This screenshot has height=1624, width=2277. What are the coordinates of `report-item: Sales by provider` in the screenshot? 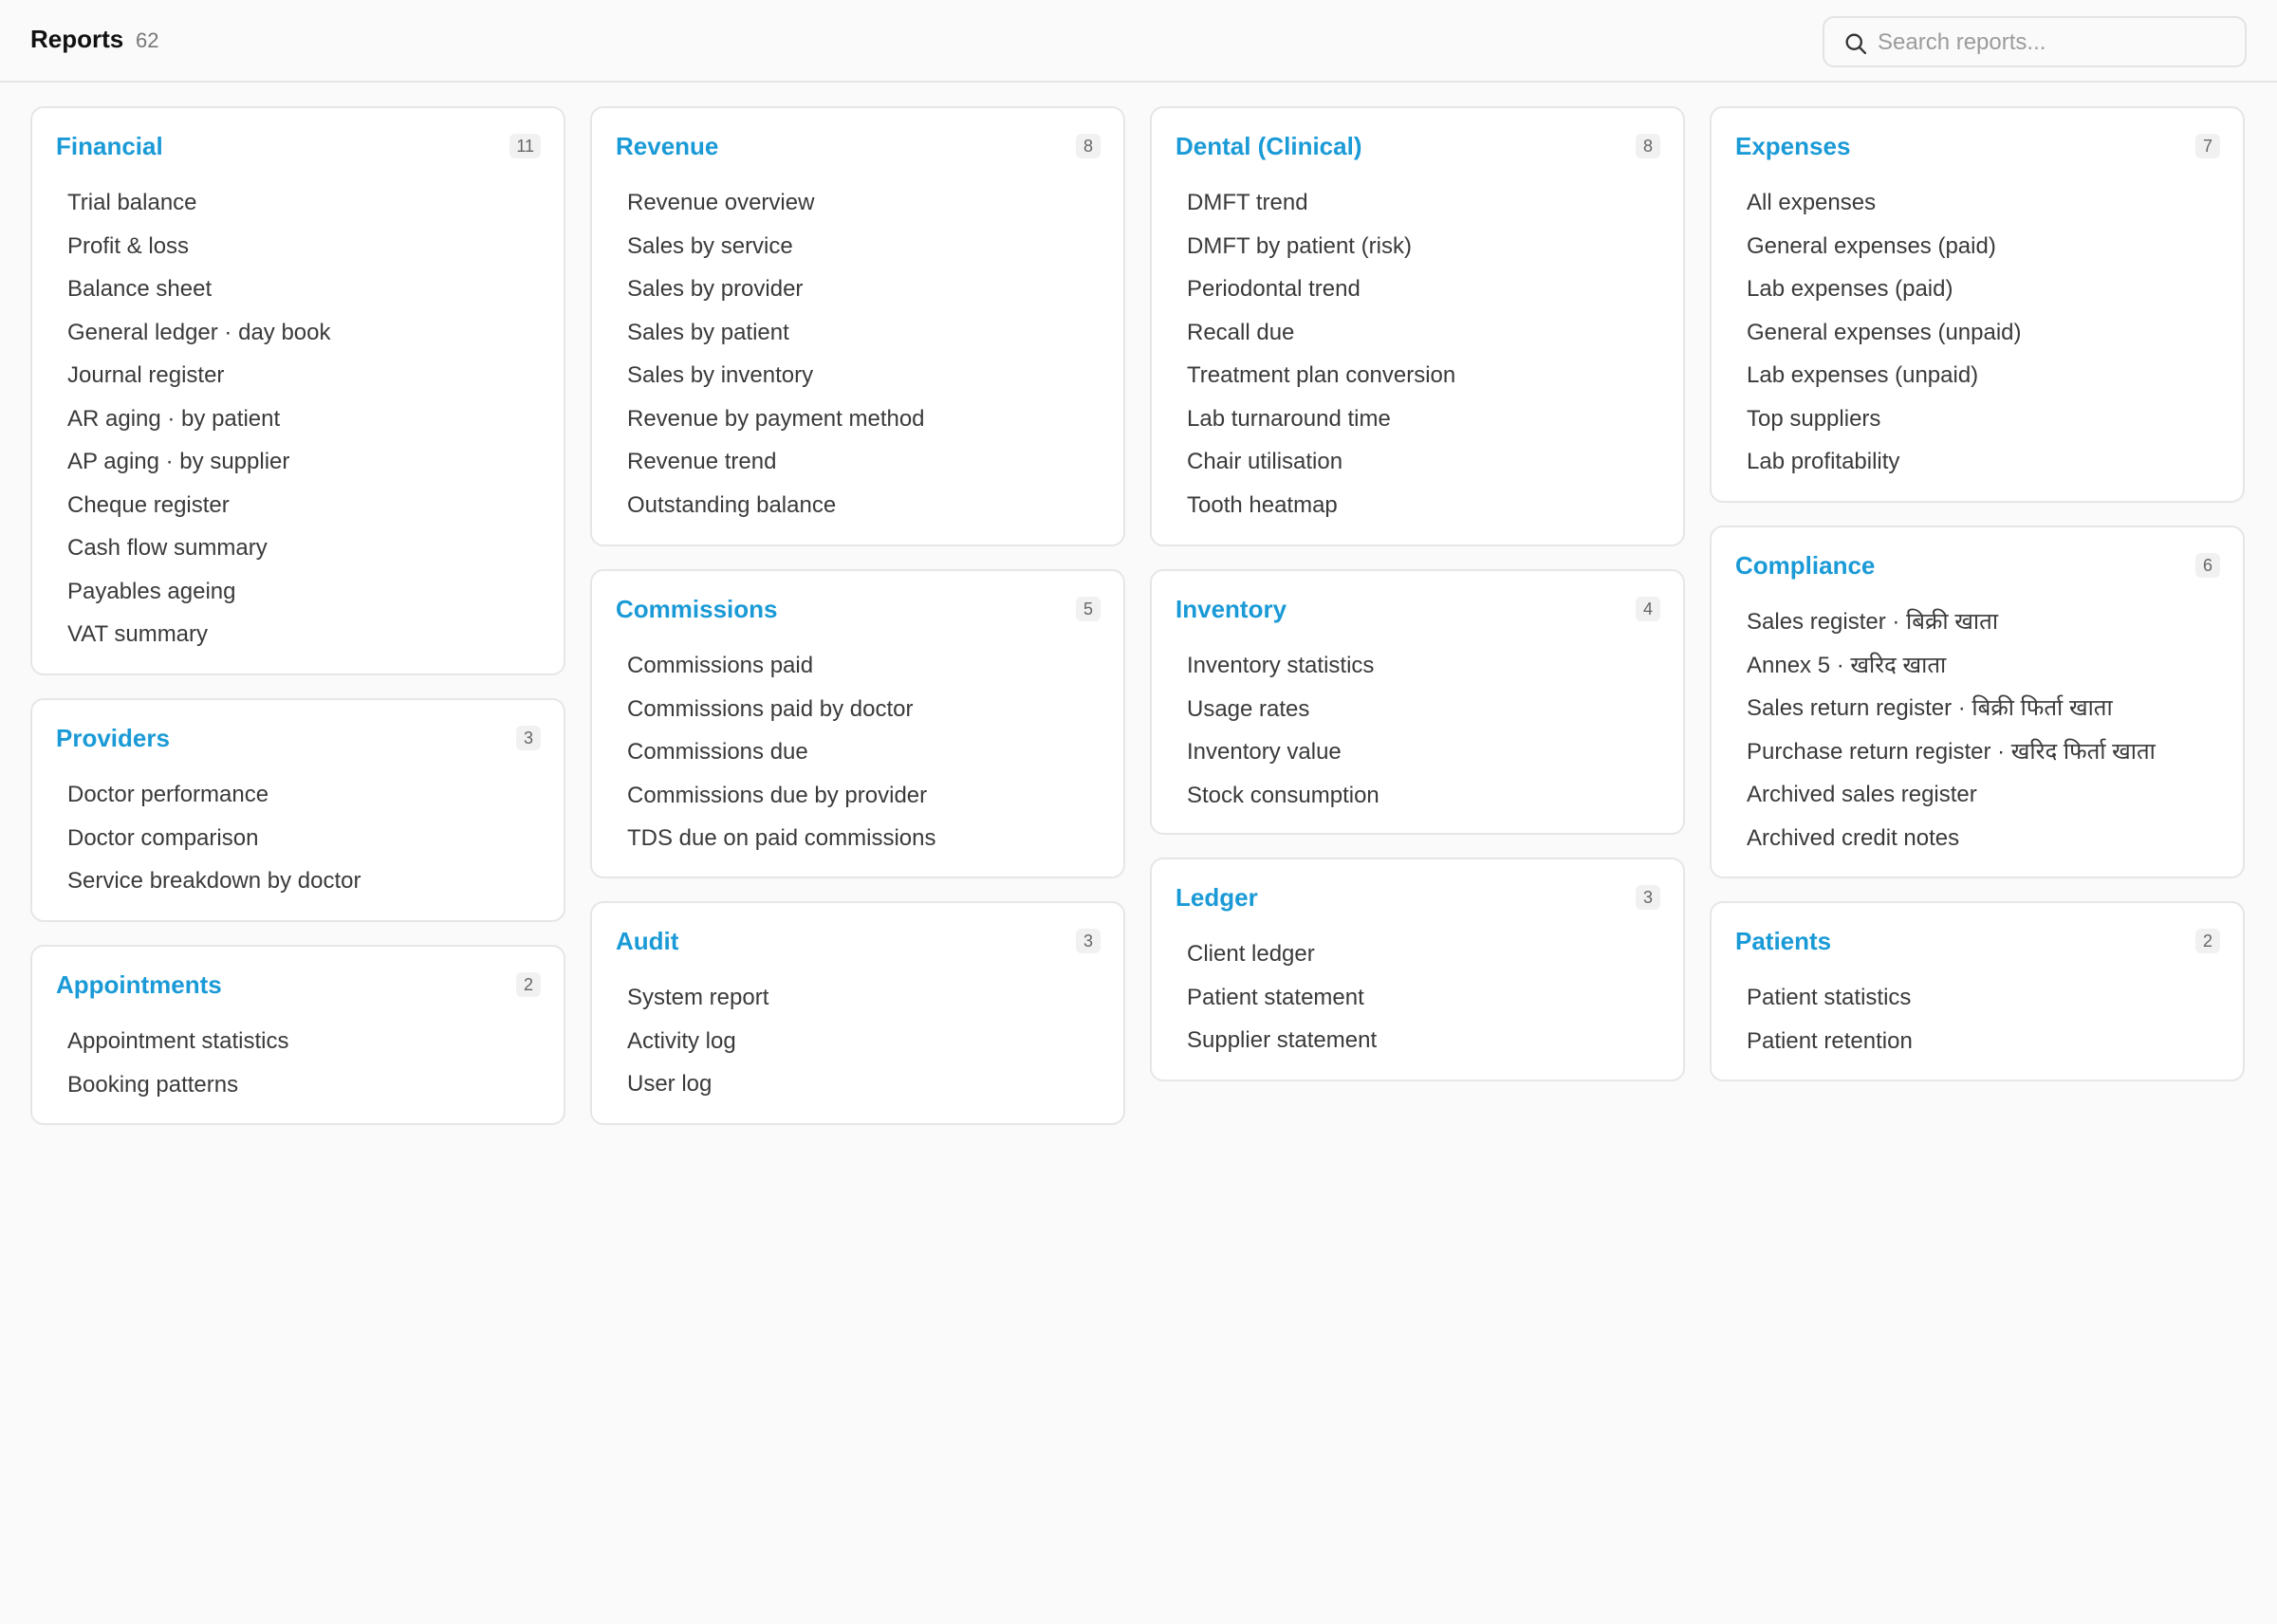 It's located at (776, 290).